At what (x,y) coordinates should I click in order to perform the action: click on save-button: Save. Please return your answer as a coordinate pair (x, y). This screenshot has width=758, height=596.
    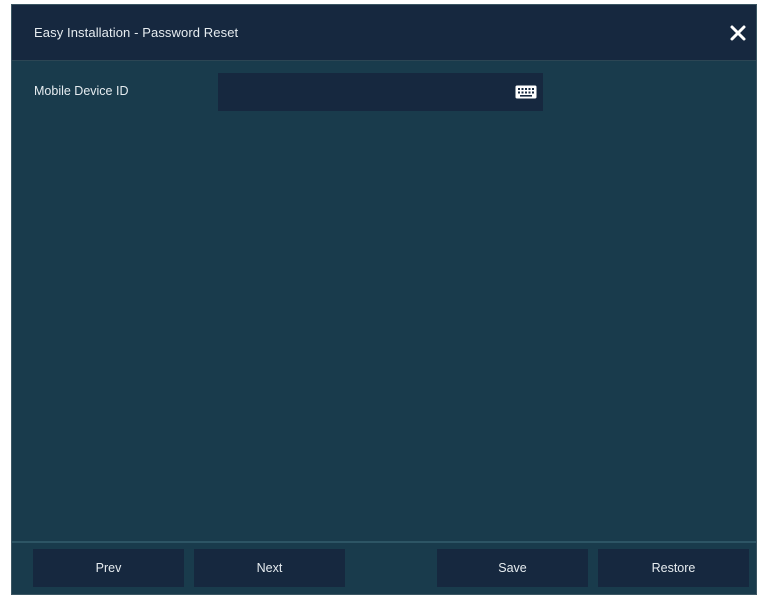
    Looking at the image, I should click on (512, 568).